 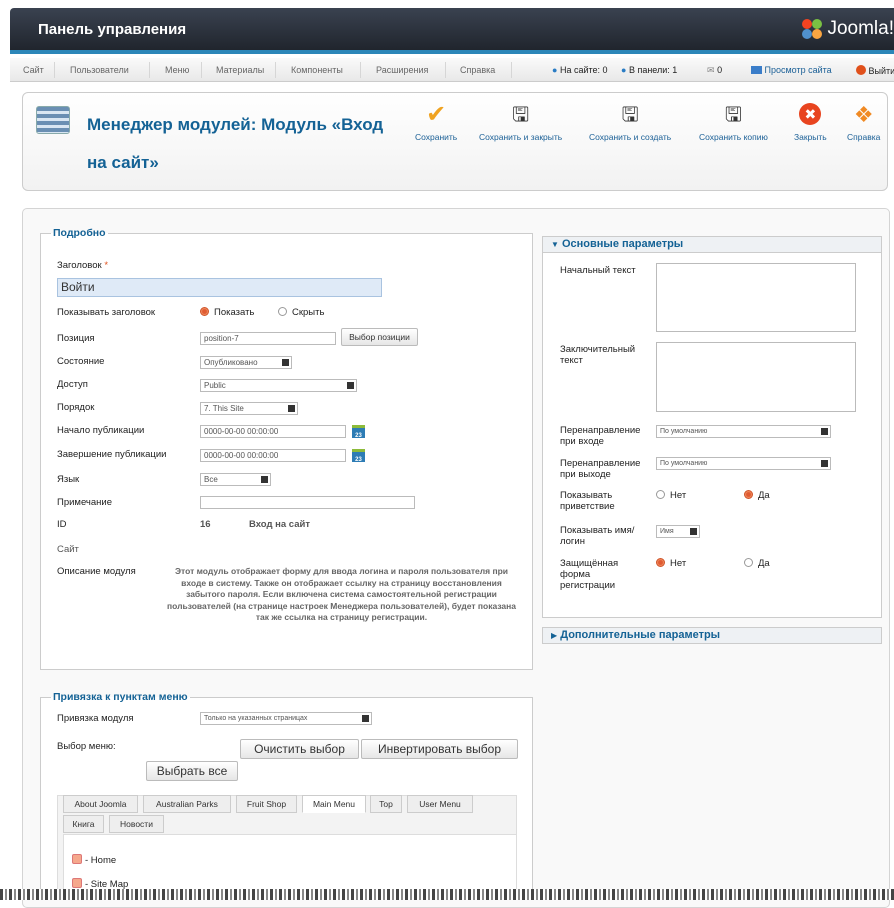 What do you see at coordinates (711, 70) in the screenshot?
I see `mail-icon: ✉` at bounding box center [711, 70].